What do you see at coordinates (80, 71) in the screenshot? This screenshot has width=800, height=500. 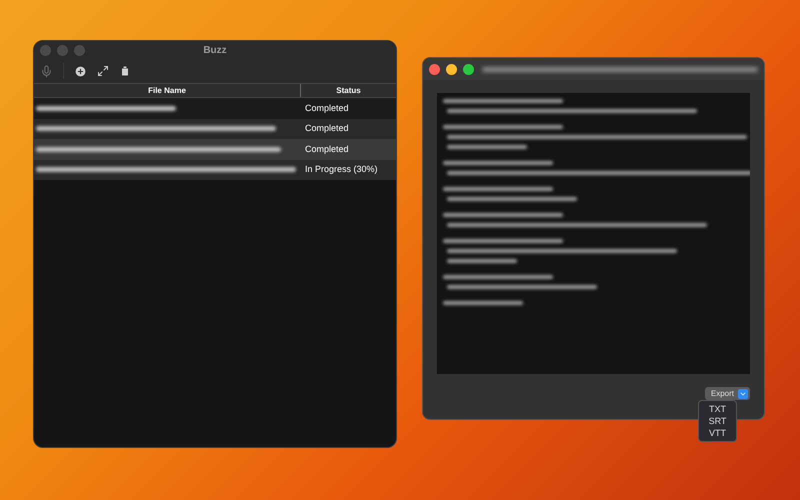 I see `add-icon` at bounding box center [80, 71].